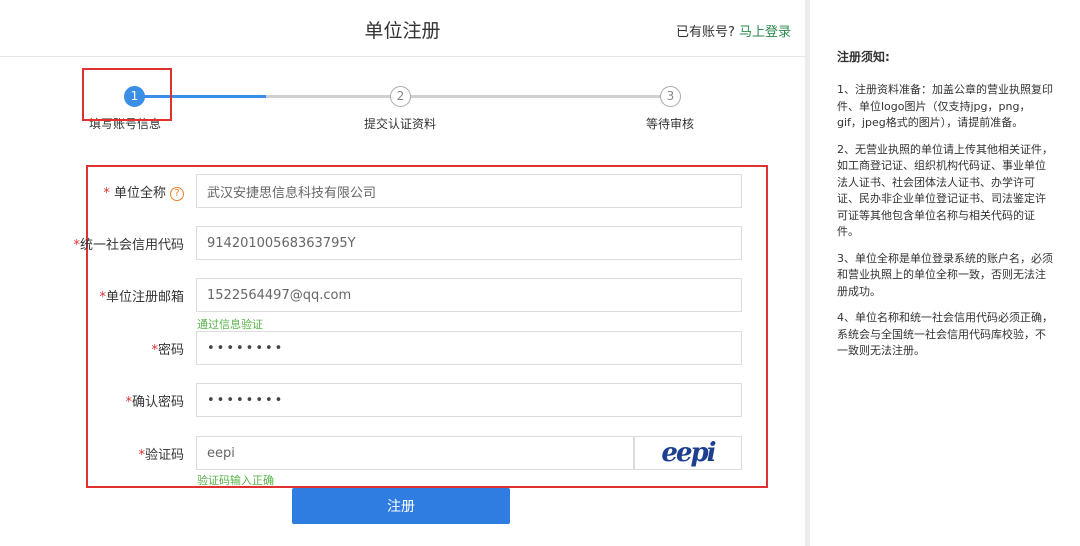 This screenshot has width=1080, height=546. What do you see at coordinates (128, 245) in the screenshot?
I see `credit-code-label: *统一社会信用代码` at bounding box center [128, 245].